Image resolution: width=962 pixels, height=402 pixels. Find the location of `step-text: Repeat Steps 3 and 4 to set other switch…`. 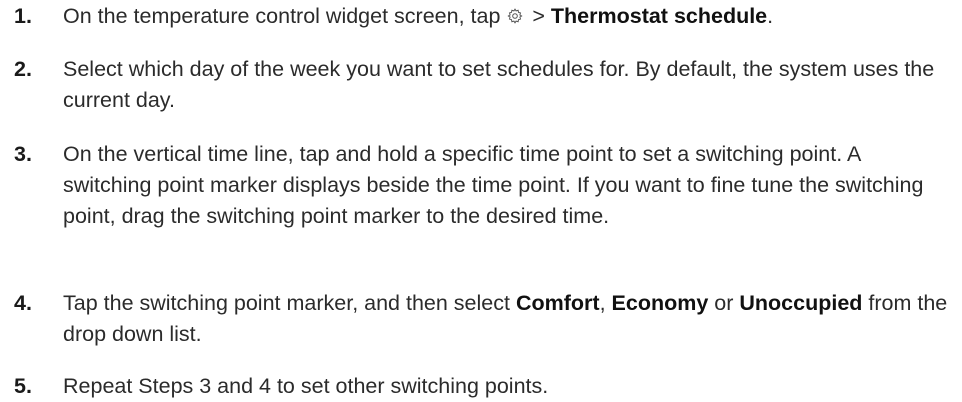

step-text: Repeat Steps 3 and 4 to set other switch… is located at coordinates (306, 386).